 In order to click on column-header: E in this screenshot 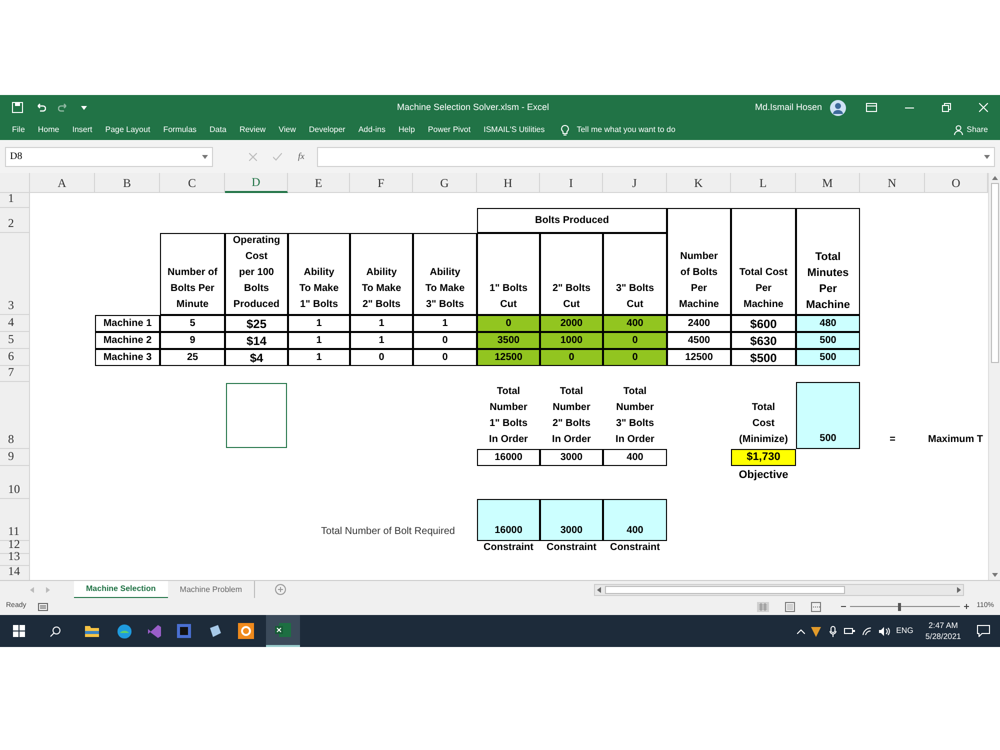, I will do `click(319, 183)`.